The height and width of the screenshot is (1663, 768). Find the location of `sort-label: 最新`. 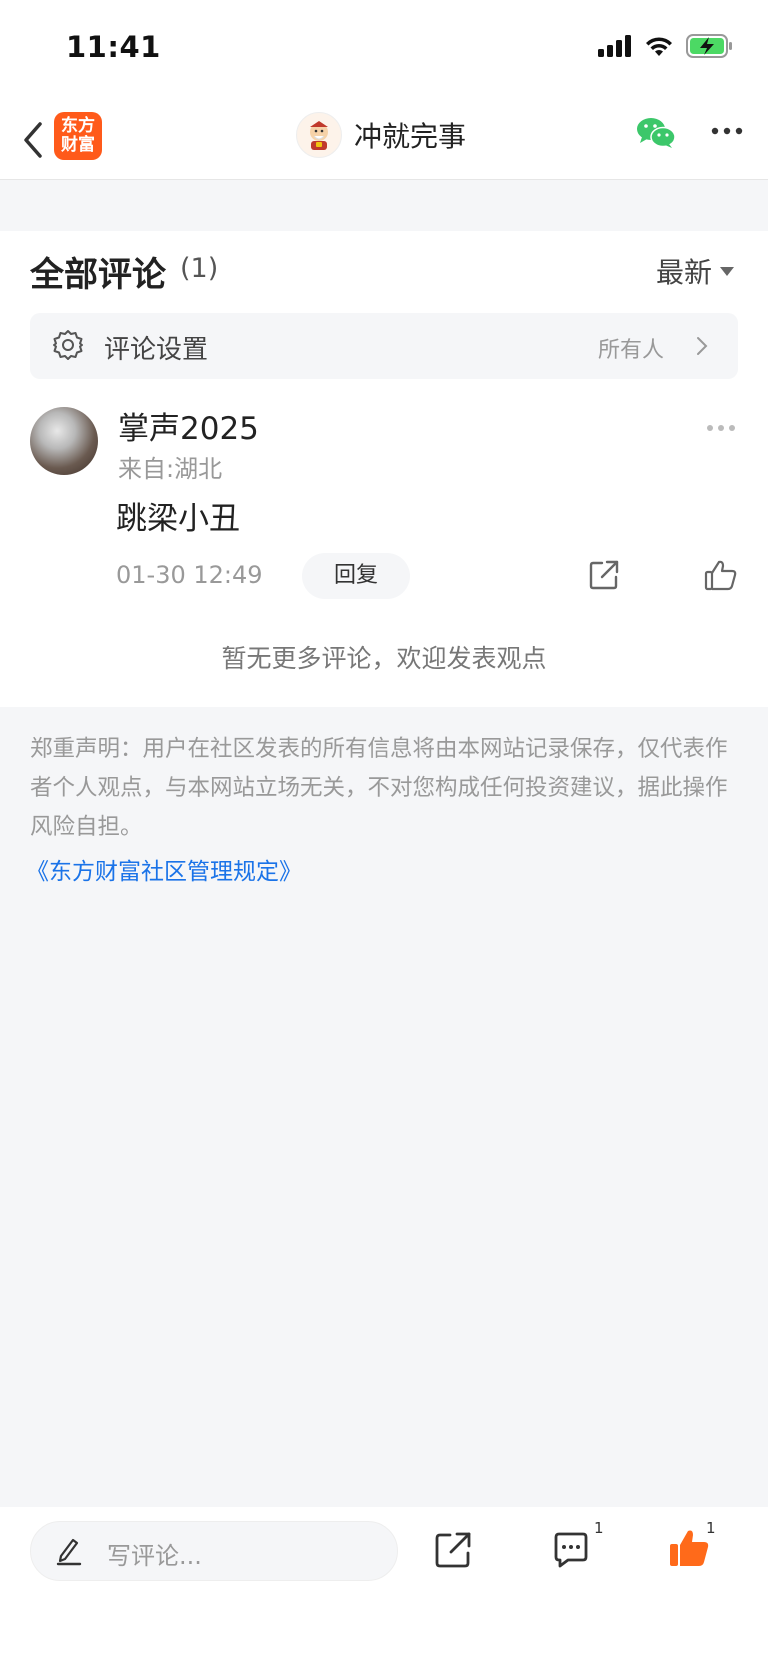

sort-label: 最新 is located at coordinates (683, 272).